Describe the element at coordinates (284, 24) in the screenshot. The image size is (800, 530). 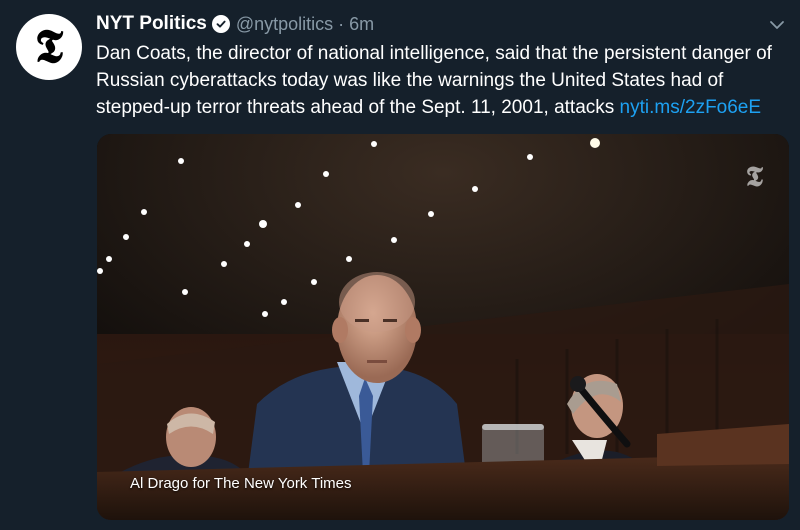
I see `user-handle: @nytpolitics` at that location.